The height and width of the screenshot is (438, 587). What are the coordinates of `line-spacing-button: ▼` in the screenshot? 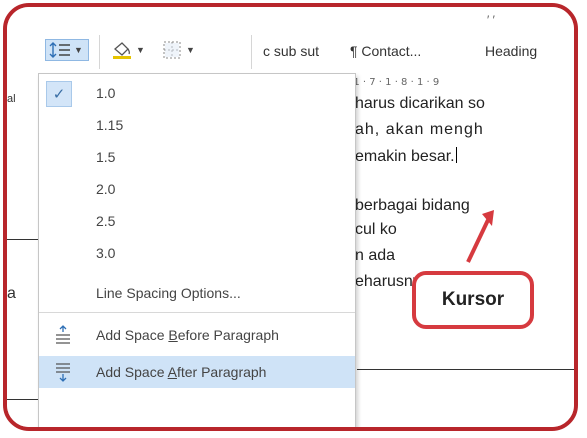 It's located at (67, 50).